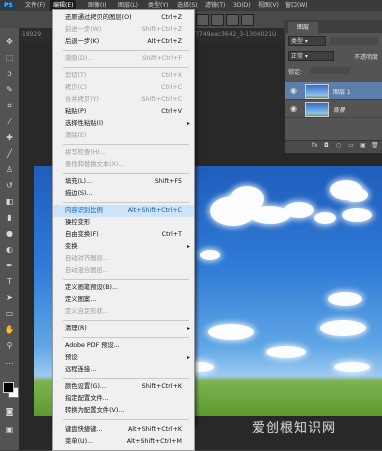 This screenshot has width=382, height=451. I want to click on menu-item-fill: 填充(L)... Shift+F5, so click(123, 182).